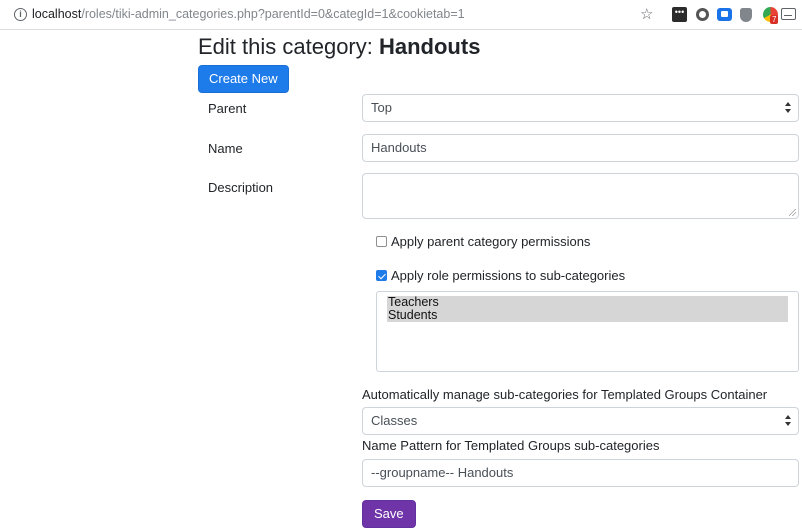 The image size is (802, 528). I want to click on role-option-teachers: Teachers, so click(587, 302).